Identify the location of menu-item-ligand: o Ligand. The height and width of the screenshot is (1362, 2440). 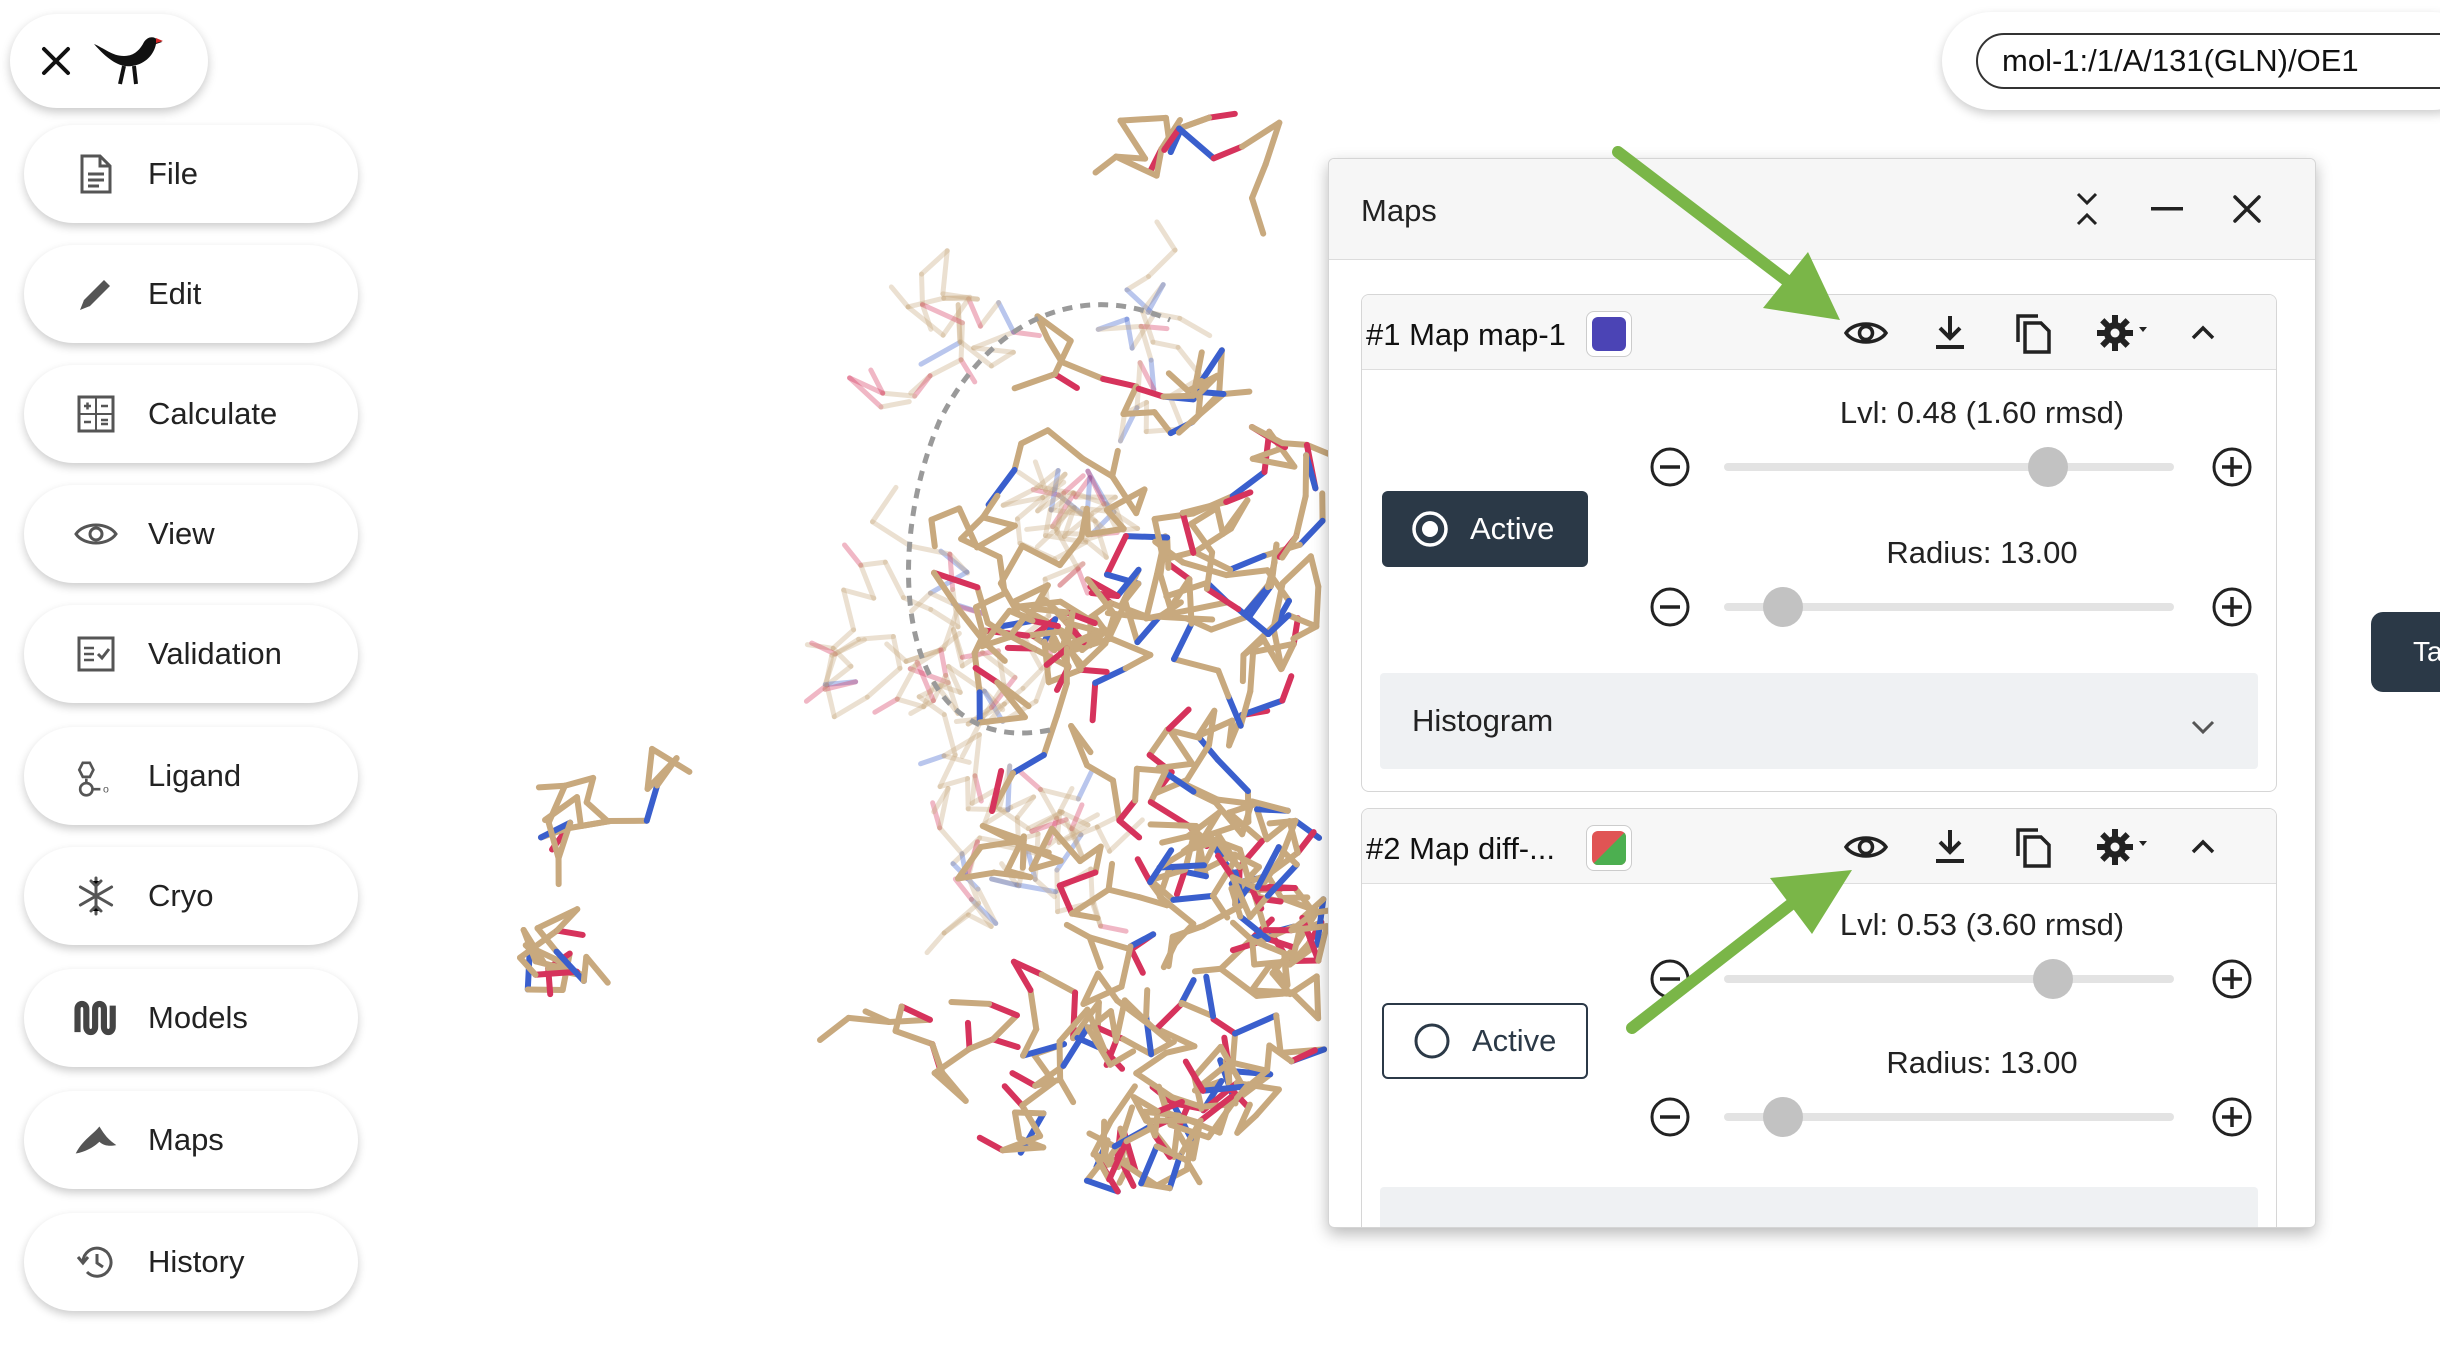
(191, 776).